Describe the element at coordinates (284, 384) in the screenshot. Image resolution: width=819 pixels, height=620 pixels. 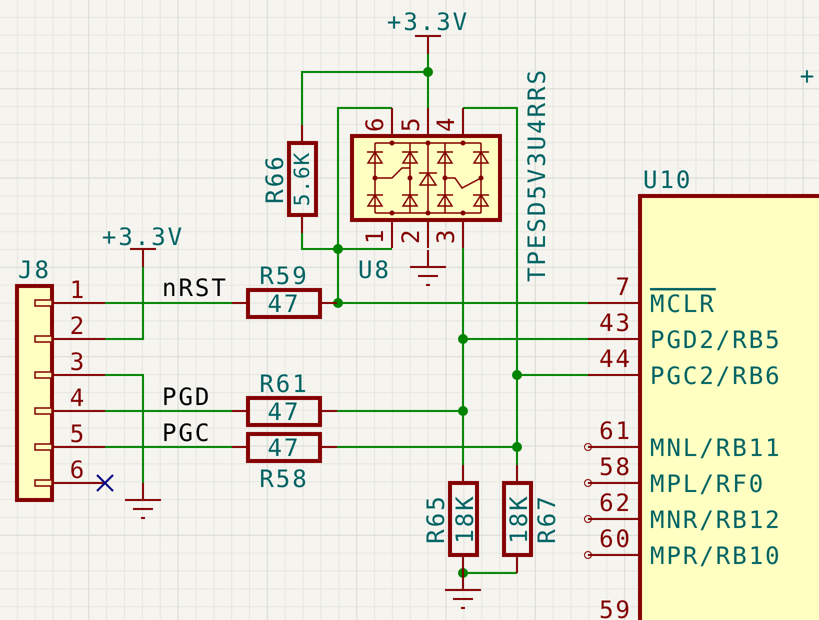
I see `resistor-reference: R61` at that location.